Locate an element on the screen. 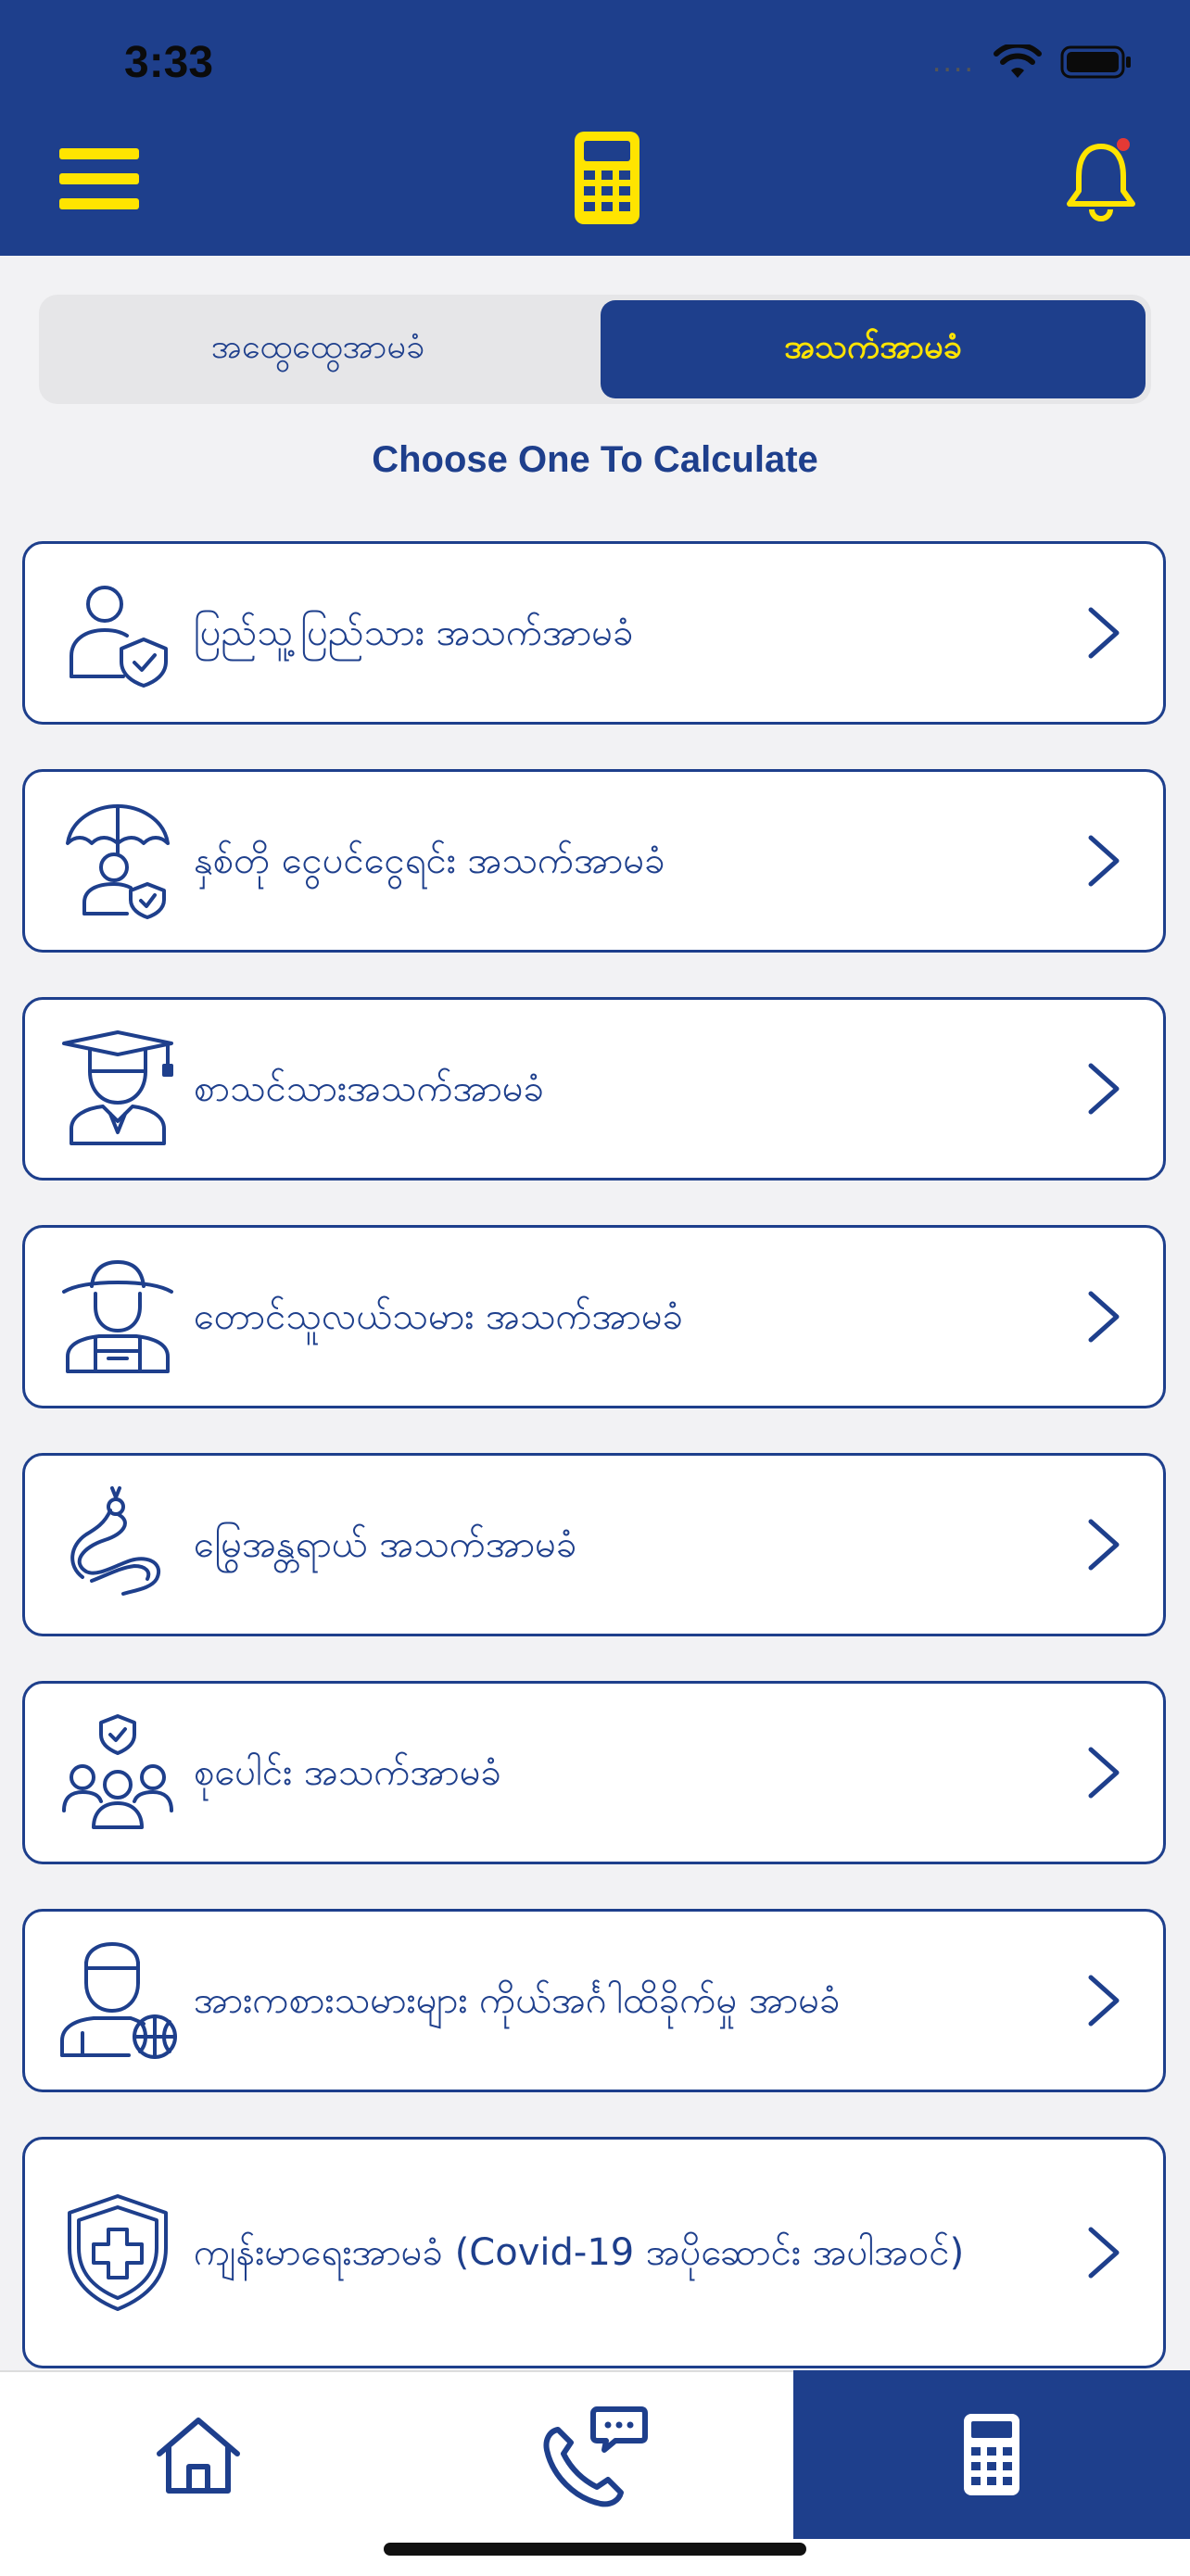  list-item-public-life: ပြည်သူ့ပြည်သား အသက်အာမခံ is located at coordinates (594, 633).